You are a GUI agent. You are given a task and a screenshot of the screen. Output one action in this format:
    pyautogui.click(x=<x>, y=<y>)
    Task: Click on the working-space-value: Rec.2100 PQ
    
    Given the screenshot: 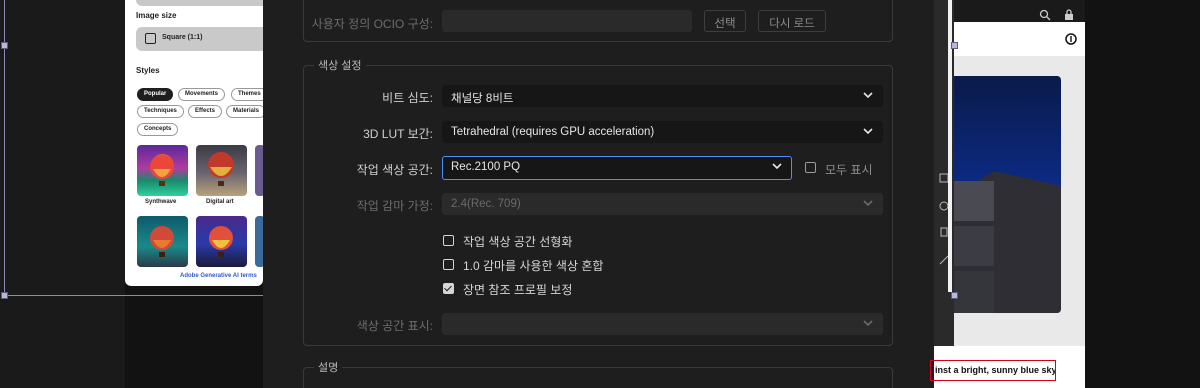 What is the action you would take?
    pyautogui.click(x=486, y=167)
    